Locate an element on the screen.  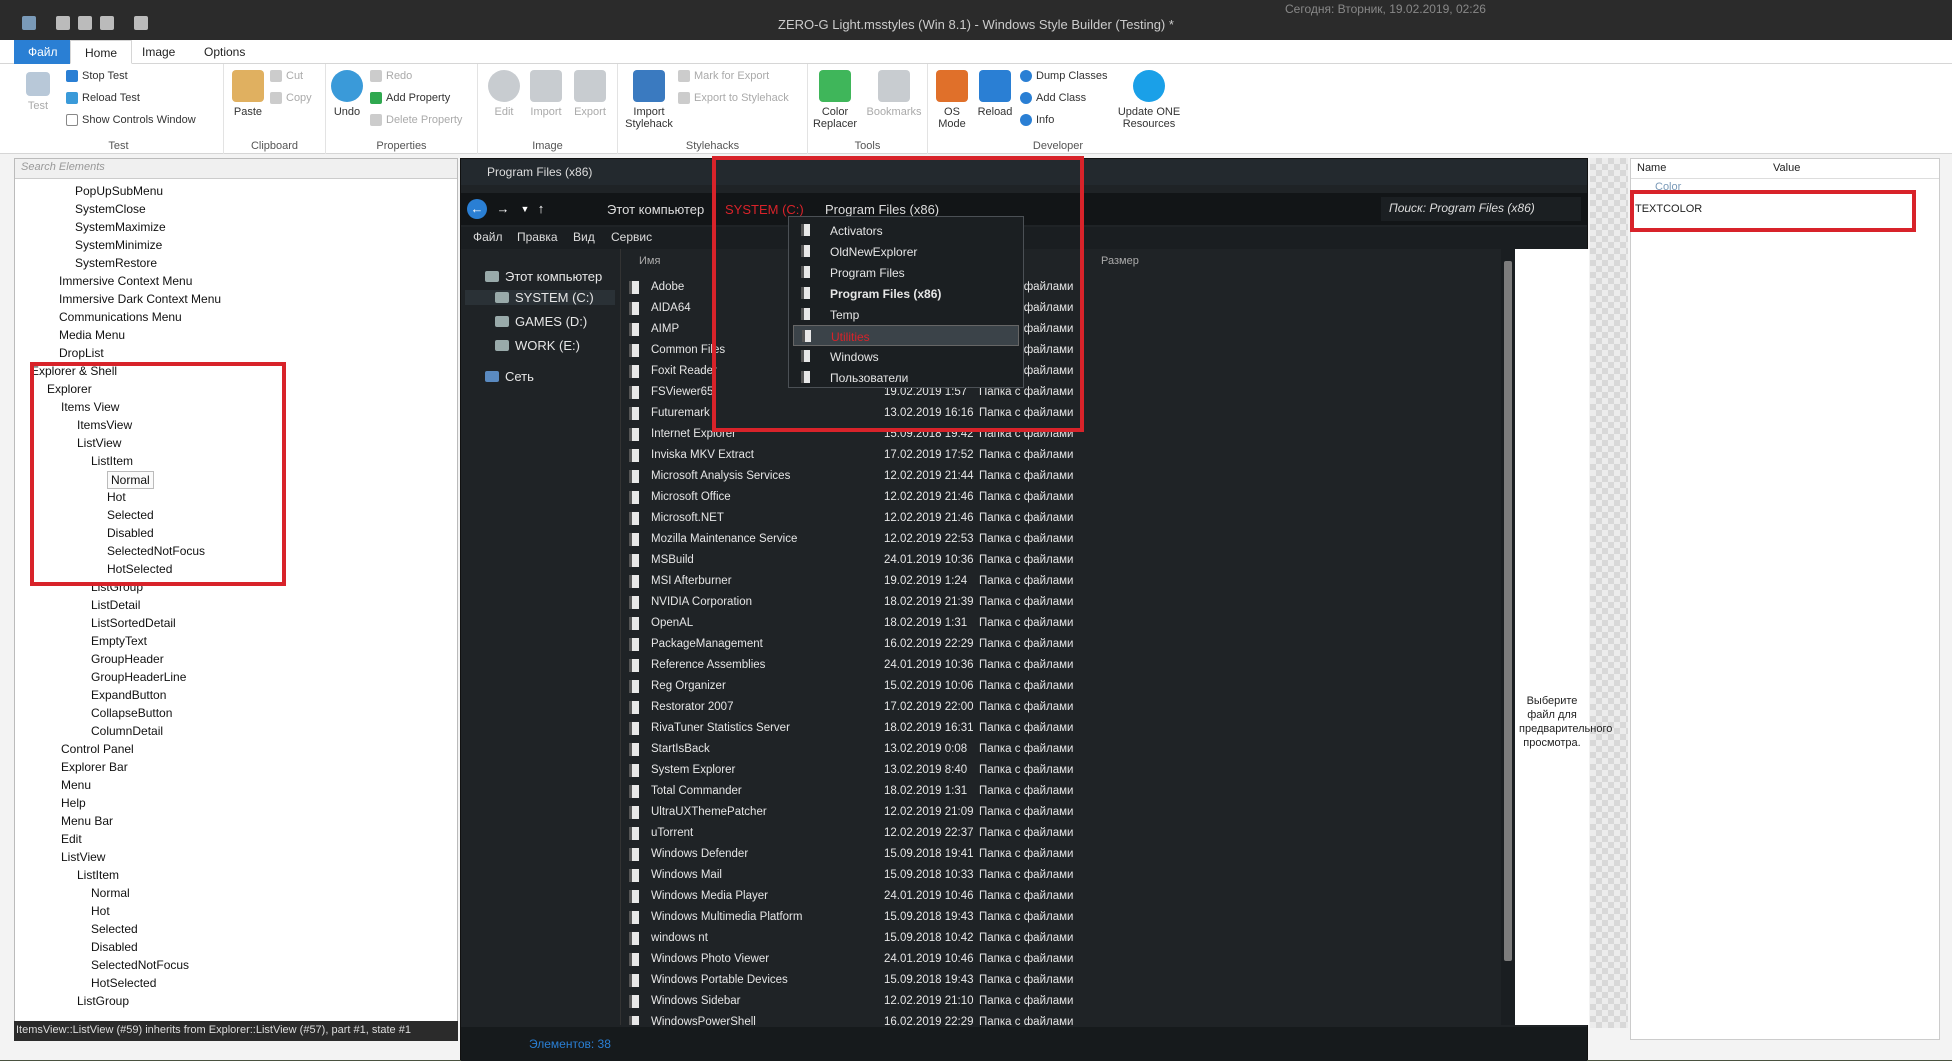
column-name-header: Name is located at coordinates (1651, 168).